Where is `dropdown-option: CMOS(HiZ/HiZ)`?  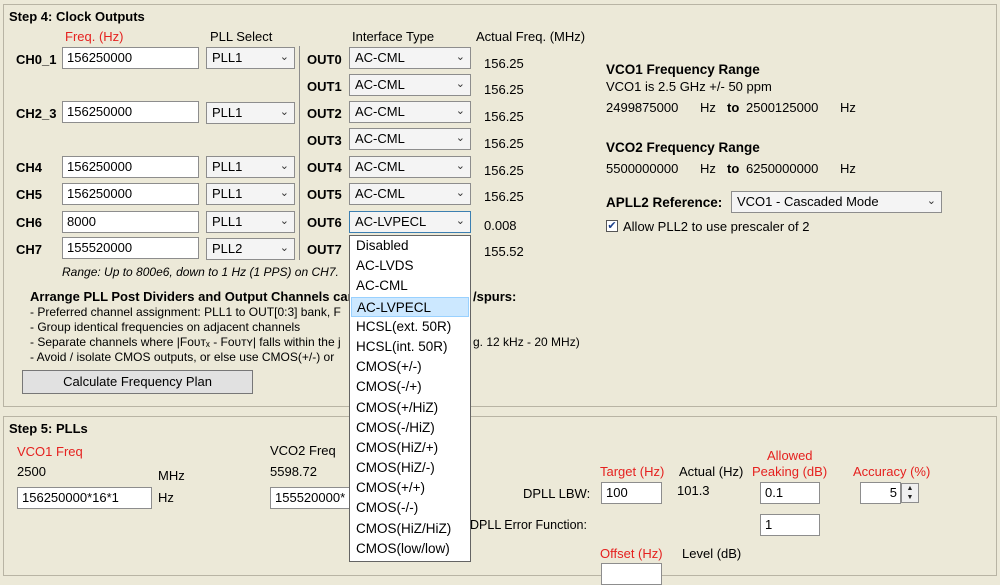 dropdown-option: CMOS(HiZ/HiZ) is located at coordinates (410, 529).